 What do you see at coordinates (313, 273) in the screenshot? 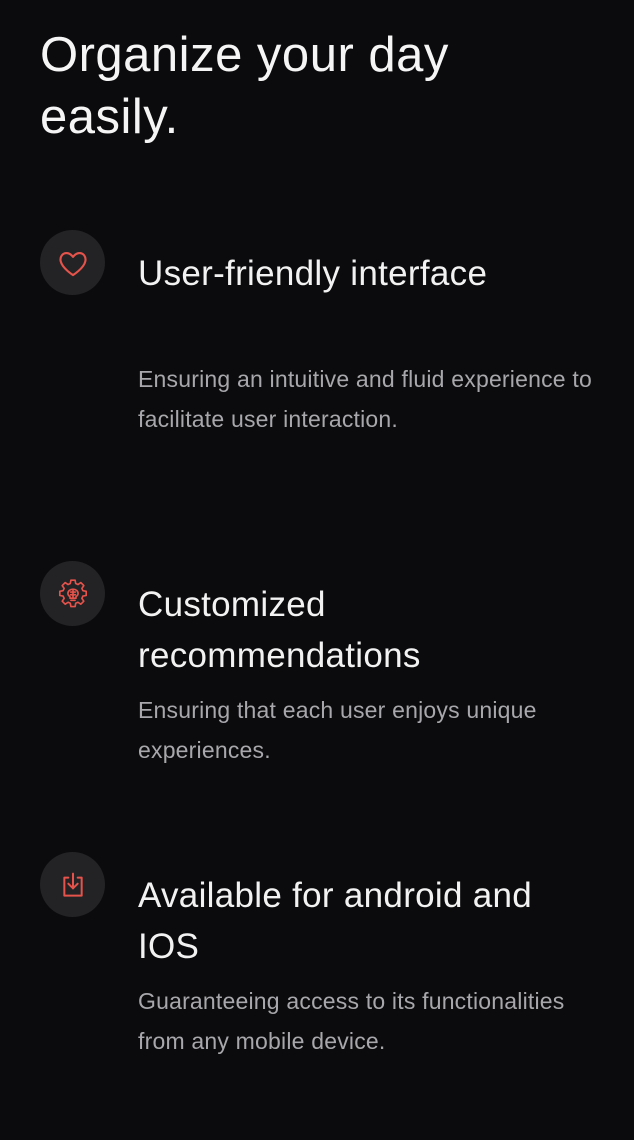
I see `feature-title: User-friendly interface` at bounding box center [313, 273].